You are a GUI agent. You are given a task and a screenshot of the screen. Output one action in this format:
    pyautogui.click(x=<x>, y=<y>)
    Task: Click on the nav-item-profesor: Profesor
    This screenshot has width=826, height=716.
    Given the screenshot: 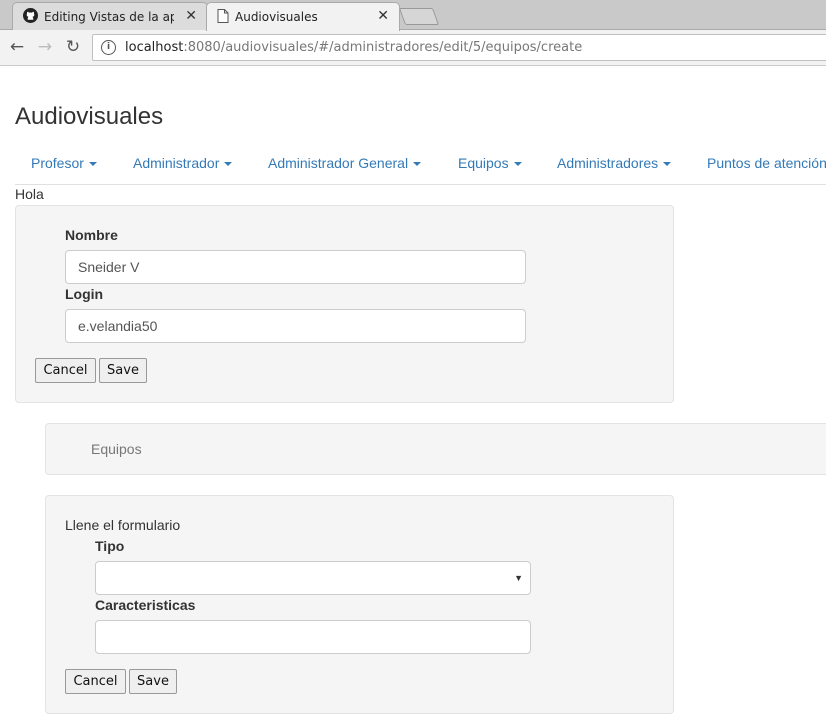 What is the action you would take?
    pyautogui.click(x=64, y=163)
    